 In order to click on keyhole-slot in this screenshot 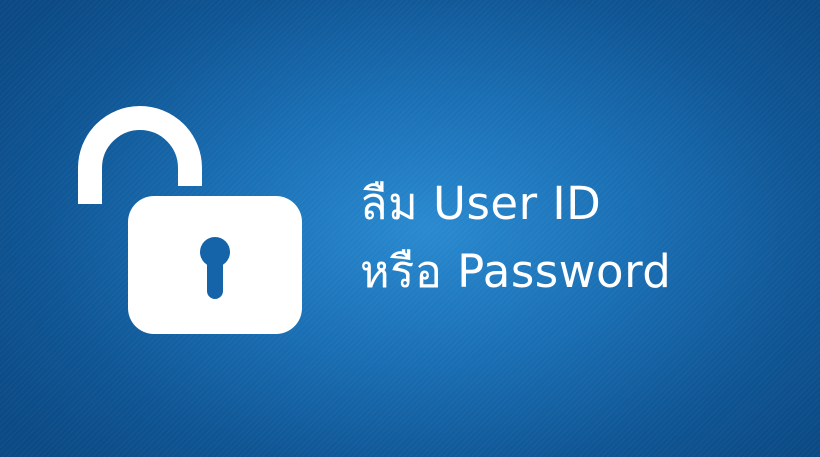, I will do `click(215, 276)`.